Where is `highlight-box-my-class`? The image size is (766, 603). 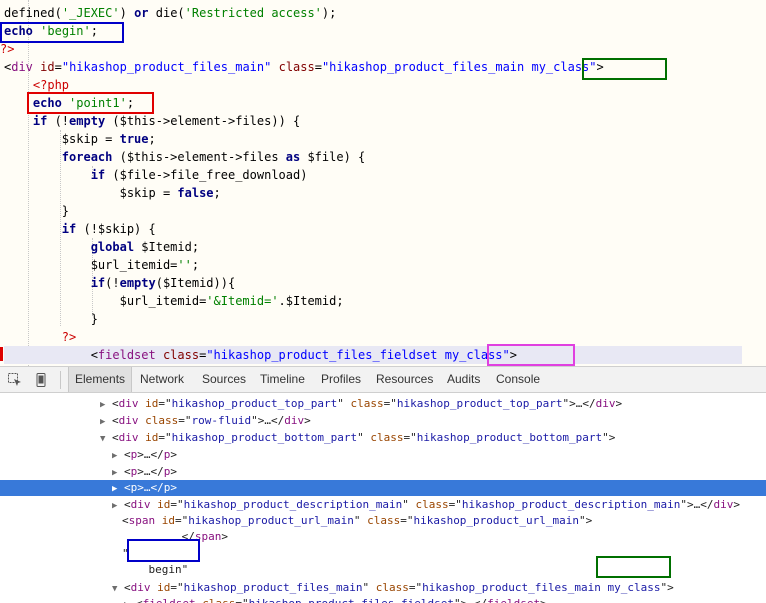 highlight-box-my-class is located at coordinates (624, 69).